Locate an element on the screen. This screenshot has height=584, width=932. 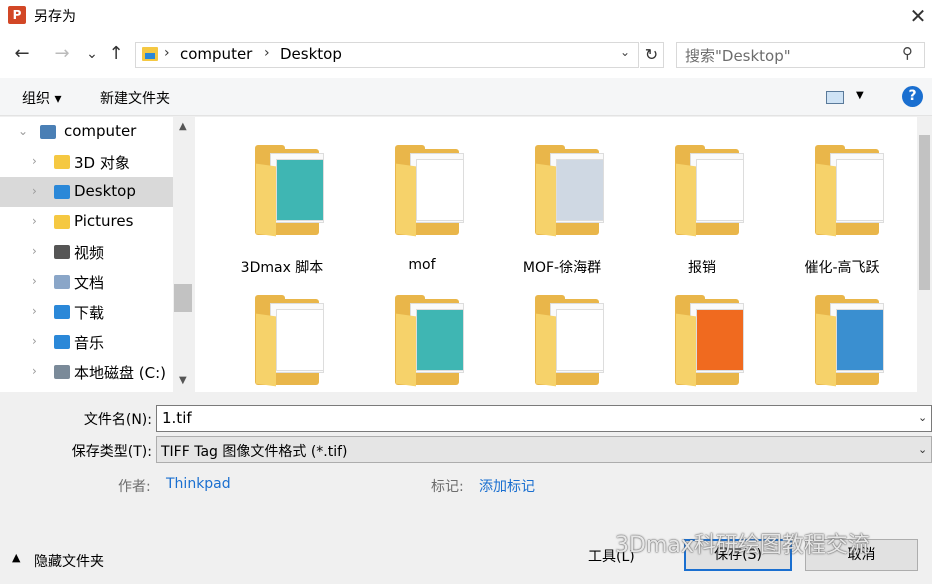
folder-tile: mof is located at coordinates (422, 200).